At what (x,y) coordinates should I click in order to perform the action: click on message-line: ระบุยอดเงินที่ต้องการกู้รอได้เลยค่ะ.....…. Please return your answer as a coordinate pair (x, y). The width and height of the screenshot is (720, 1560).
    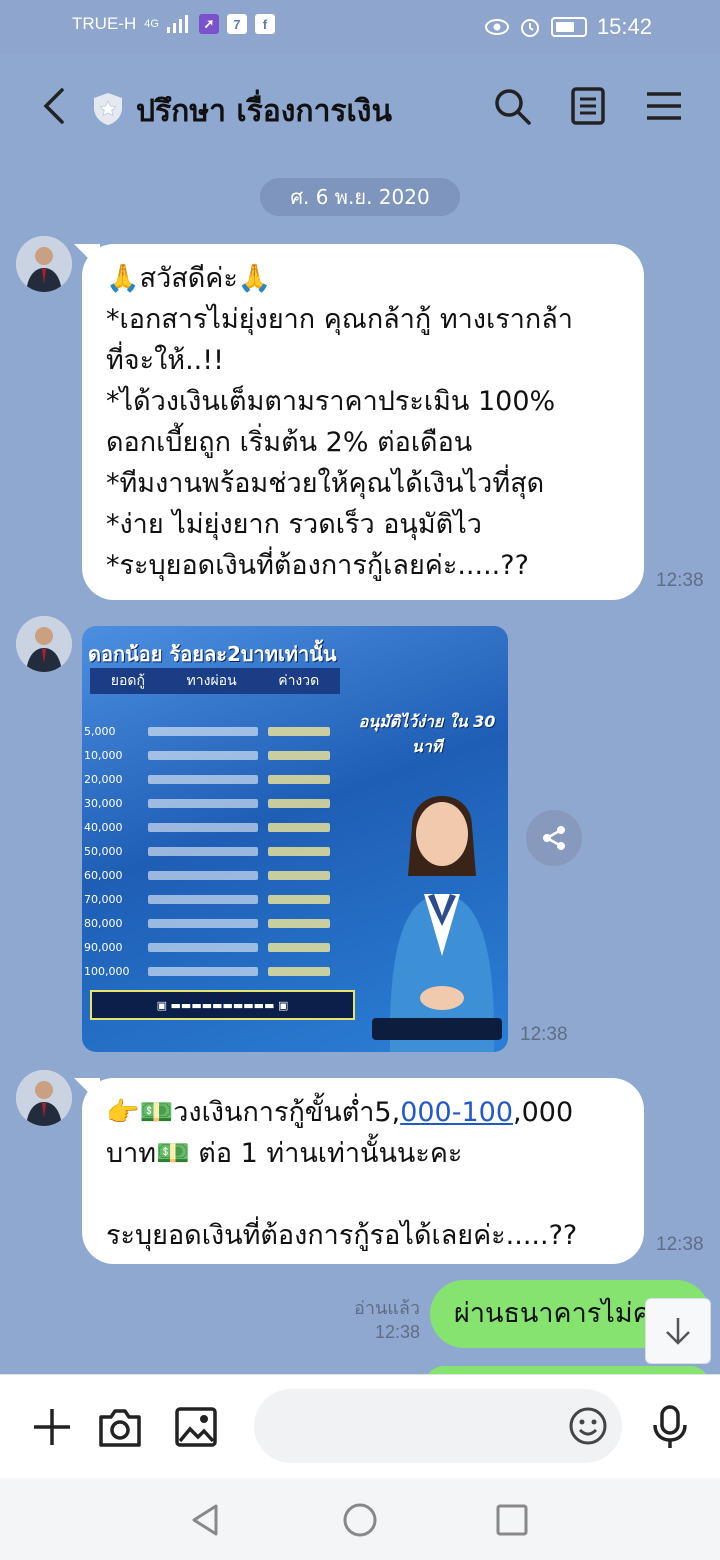
    Looking at the image, I should click on (342, 1235).